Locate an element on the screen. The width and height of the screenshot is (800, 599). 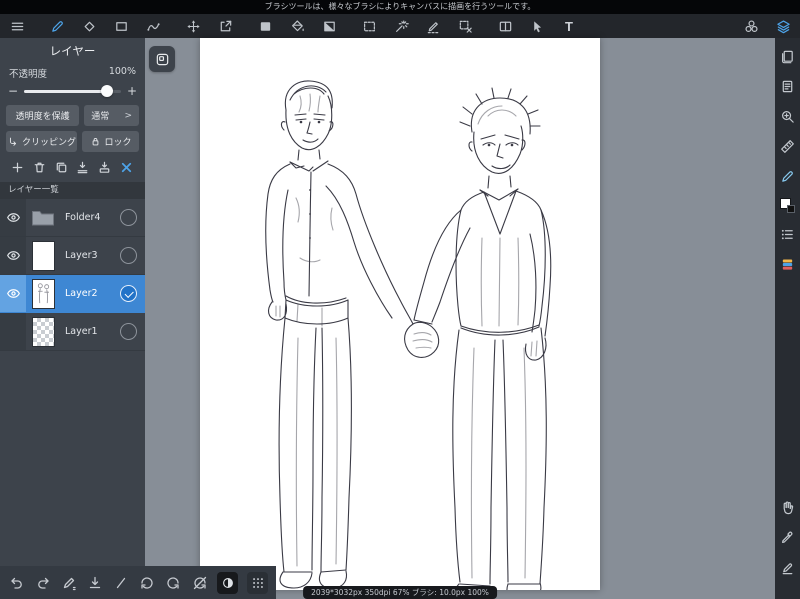
background-color is located at coordinates (791, 209).